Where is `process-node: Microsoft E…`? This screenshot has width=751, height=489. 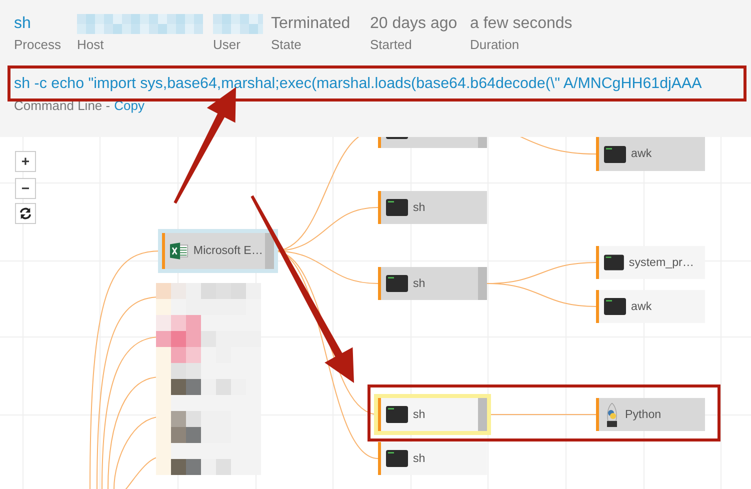 process-node: Microsoft E… is located at coordinates (218, 251).